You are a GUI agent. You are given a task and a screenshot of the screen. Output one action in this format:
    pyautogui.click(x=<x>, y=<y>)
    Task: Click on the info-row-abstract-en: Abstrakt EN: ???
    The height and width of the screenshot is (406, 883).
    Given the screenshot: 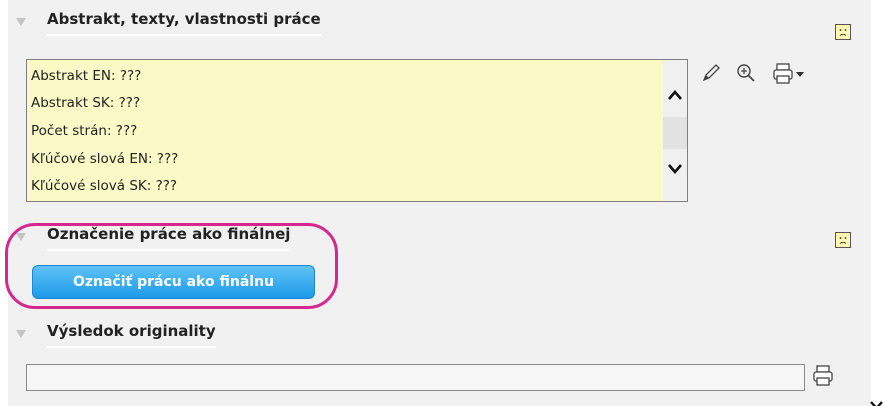 What is the action you would take?
    pyautogui.click(x=86, y=76)
    